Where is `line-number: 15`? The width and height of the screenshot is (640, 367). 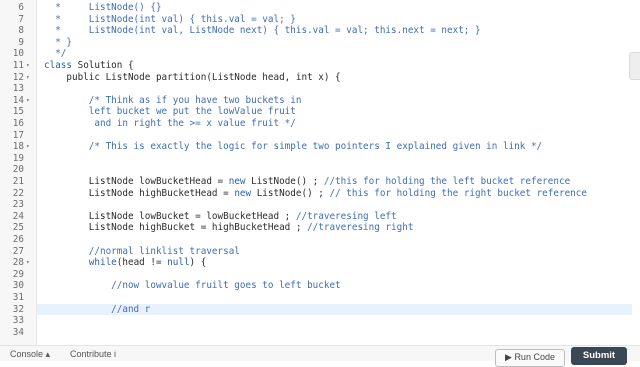
line-number: 15 is located at coordinates (18, 112).